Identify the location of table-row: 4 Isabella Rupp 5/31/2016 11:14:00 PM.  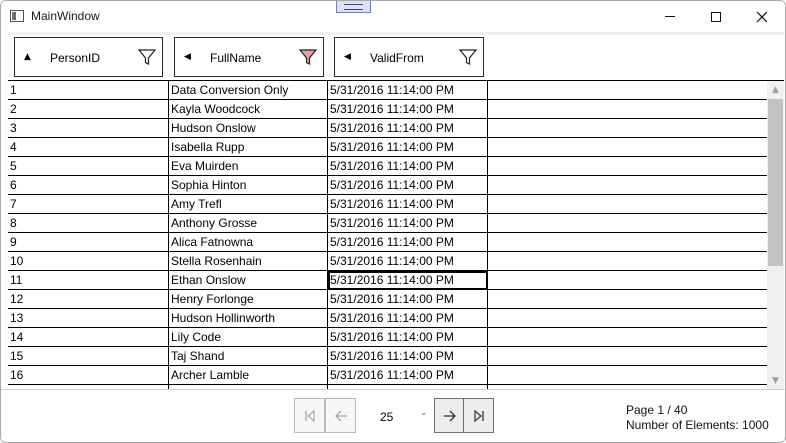
(396, 147).